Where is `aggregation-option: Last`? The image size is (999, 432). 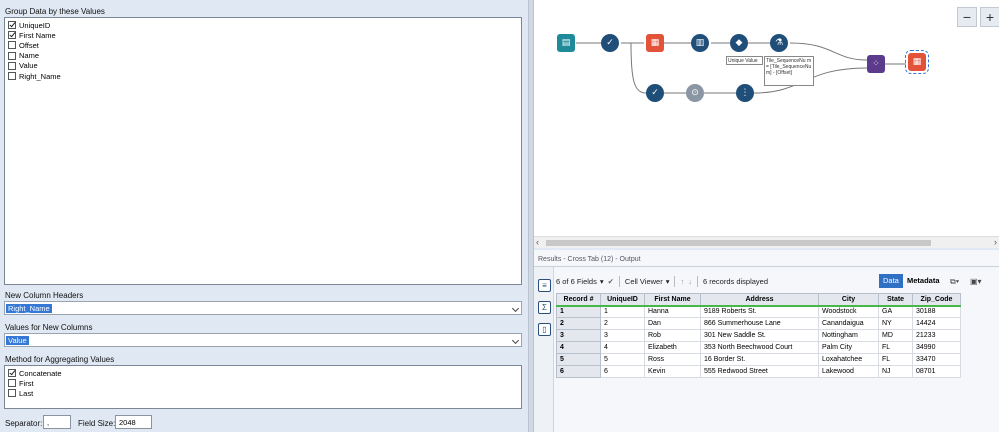
aggregation-option: Last is located at coordinates (263, 393).